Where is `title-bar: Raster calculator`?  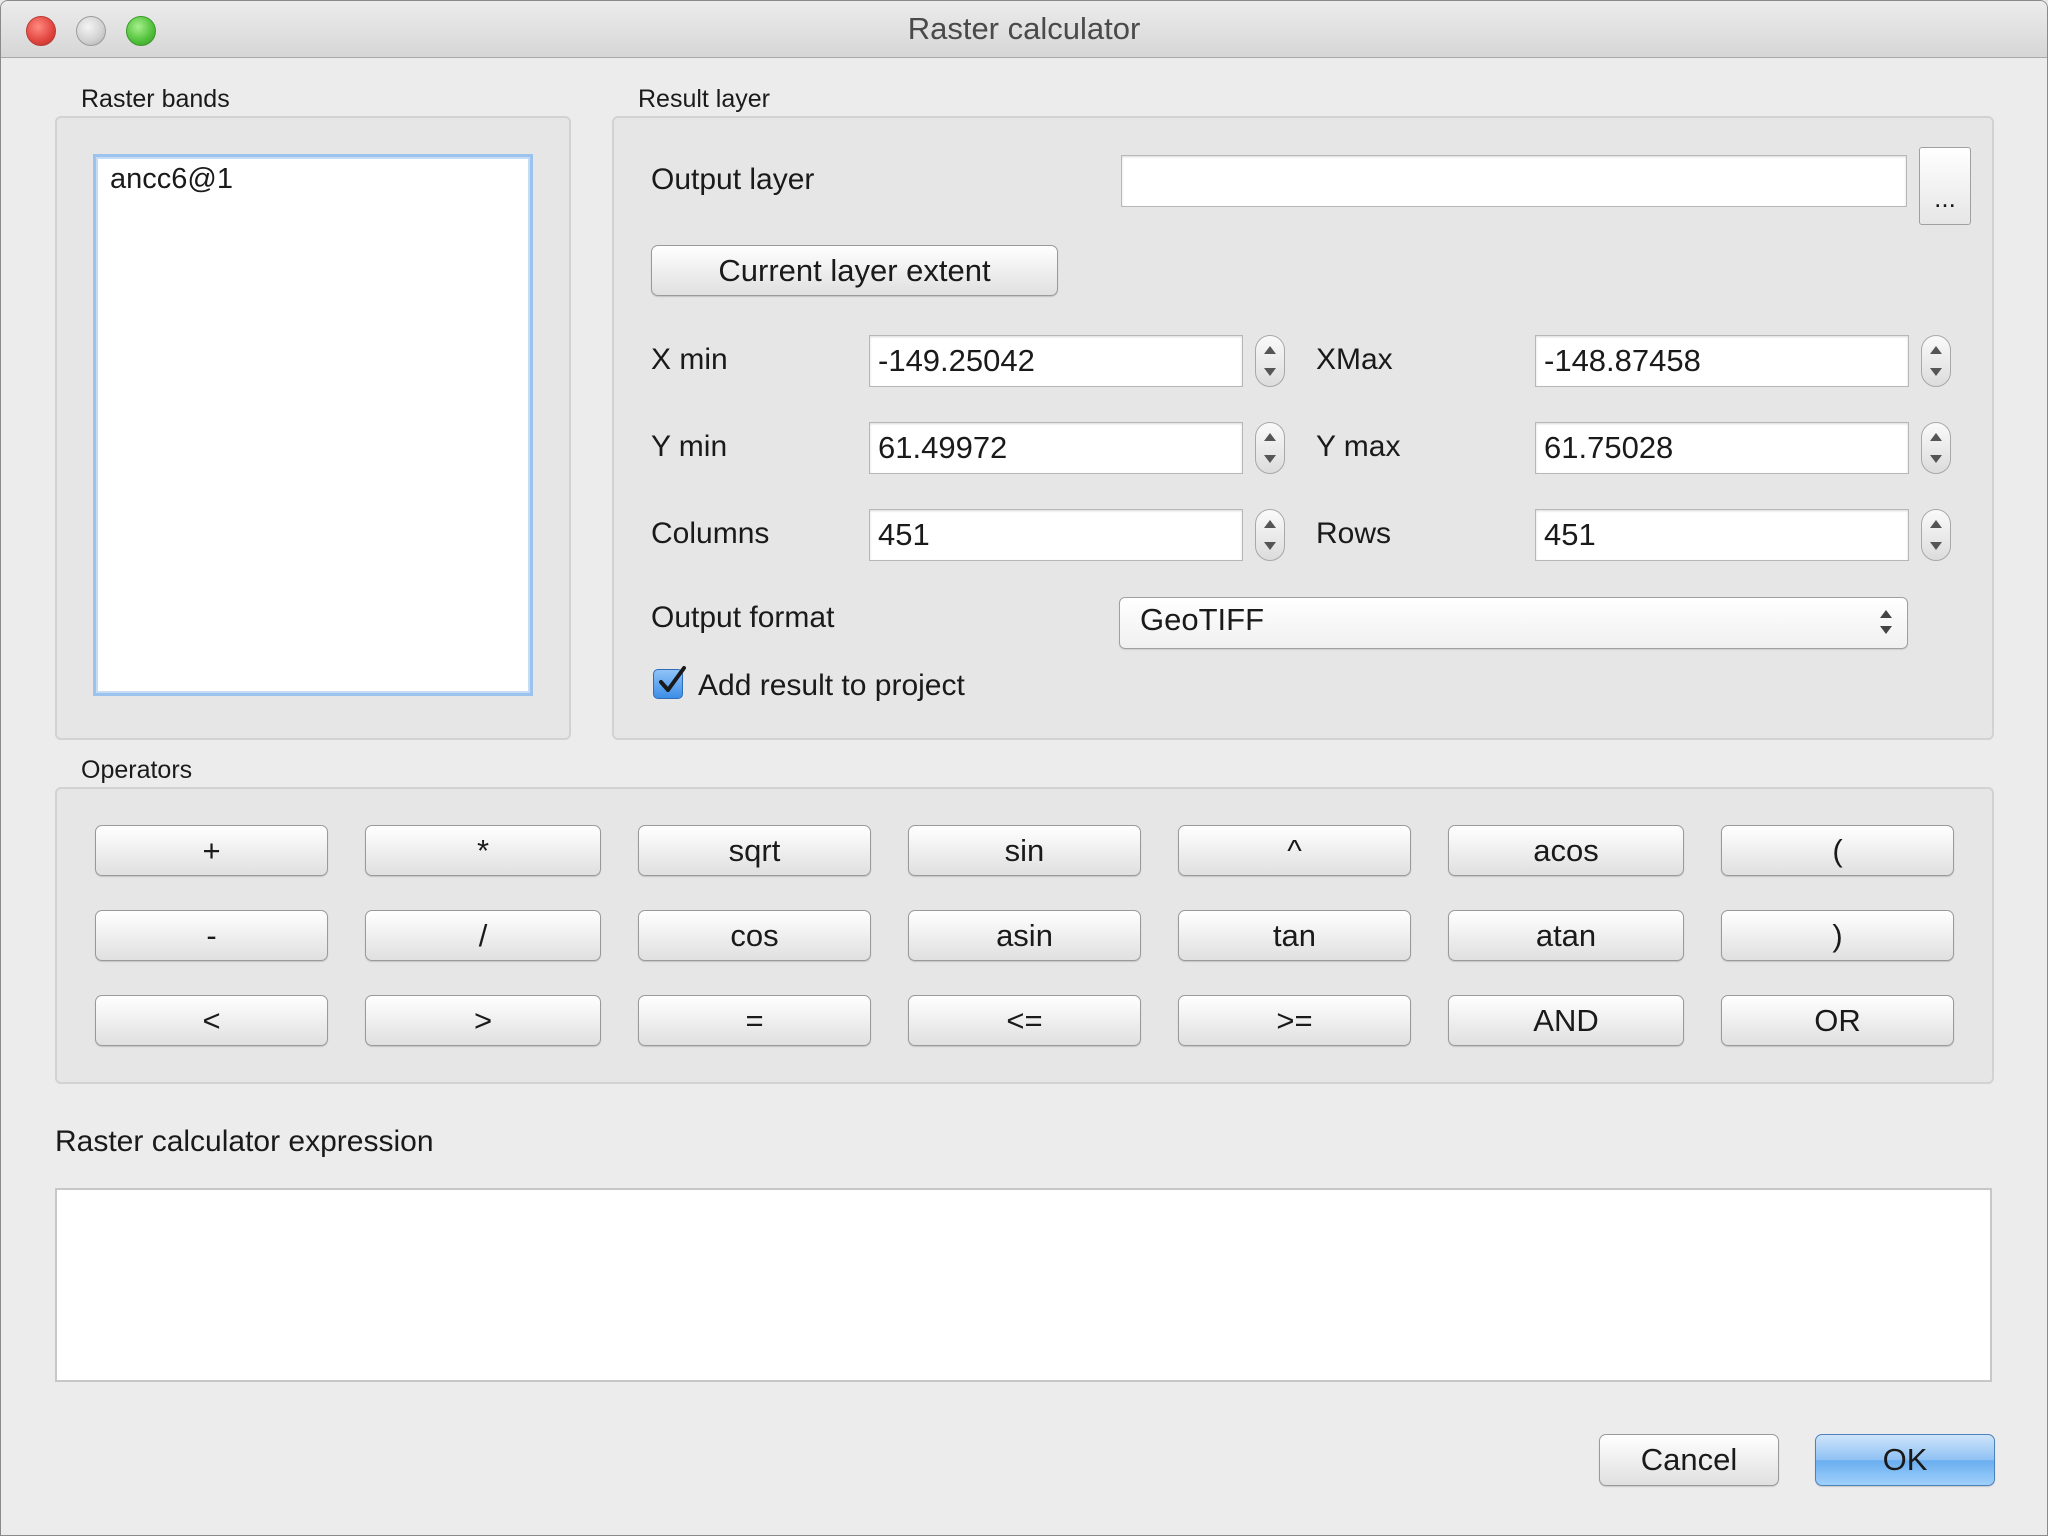 title-bar: Raster calculator is located at coordinates (1024, 29).